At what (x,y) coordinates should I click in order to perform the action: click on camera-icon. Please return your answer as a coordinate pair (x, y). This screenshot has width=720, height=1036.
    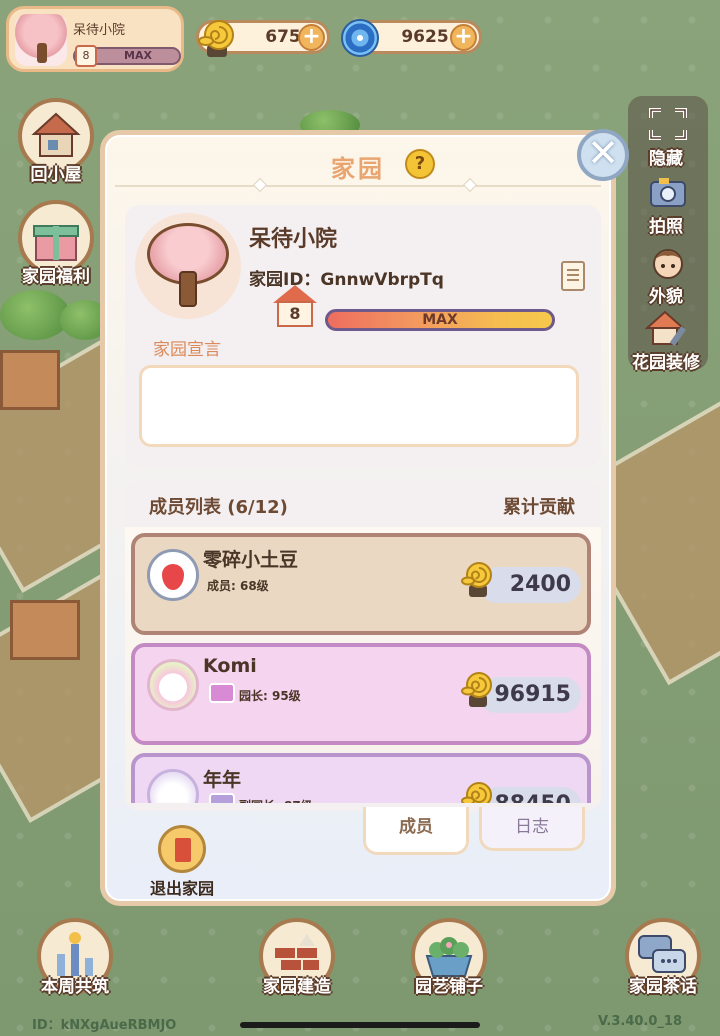
    Looking at the image, I should click on (668, 192).